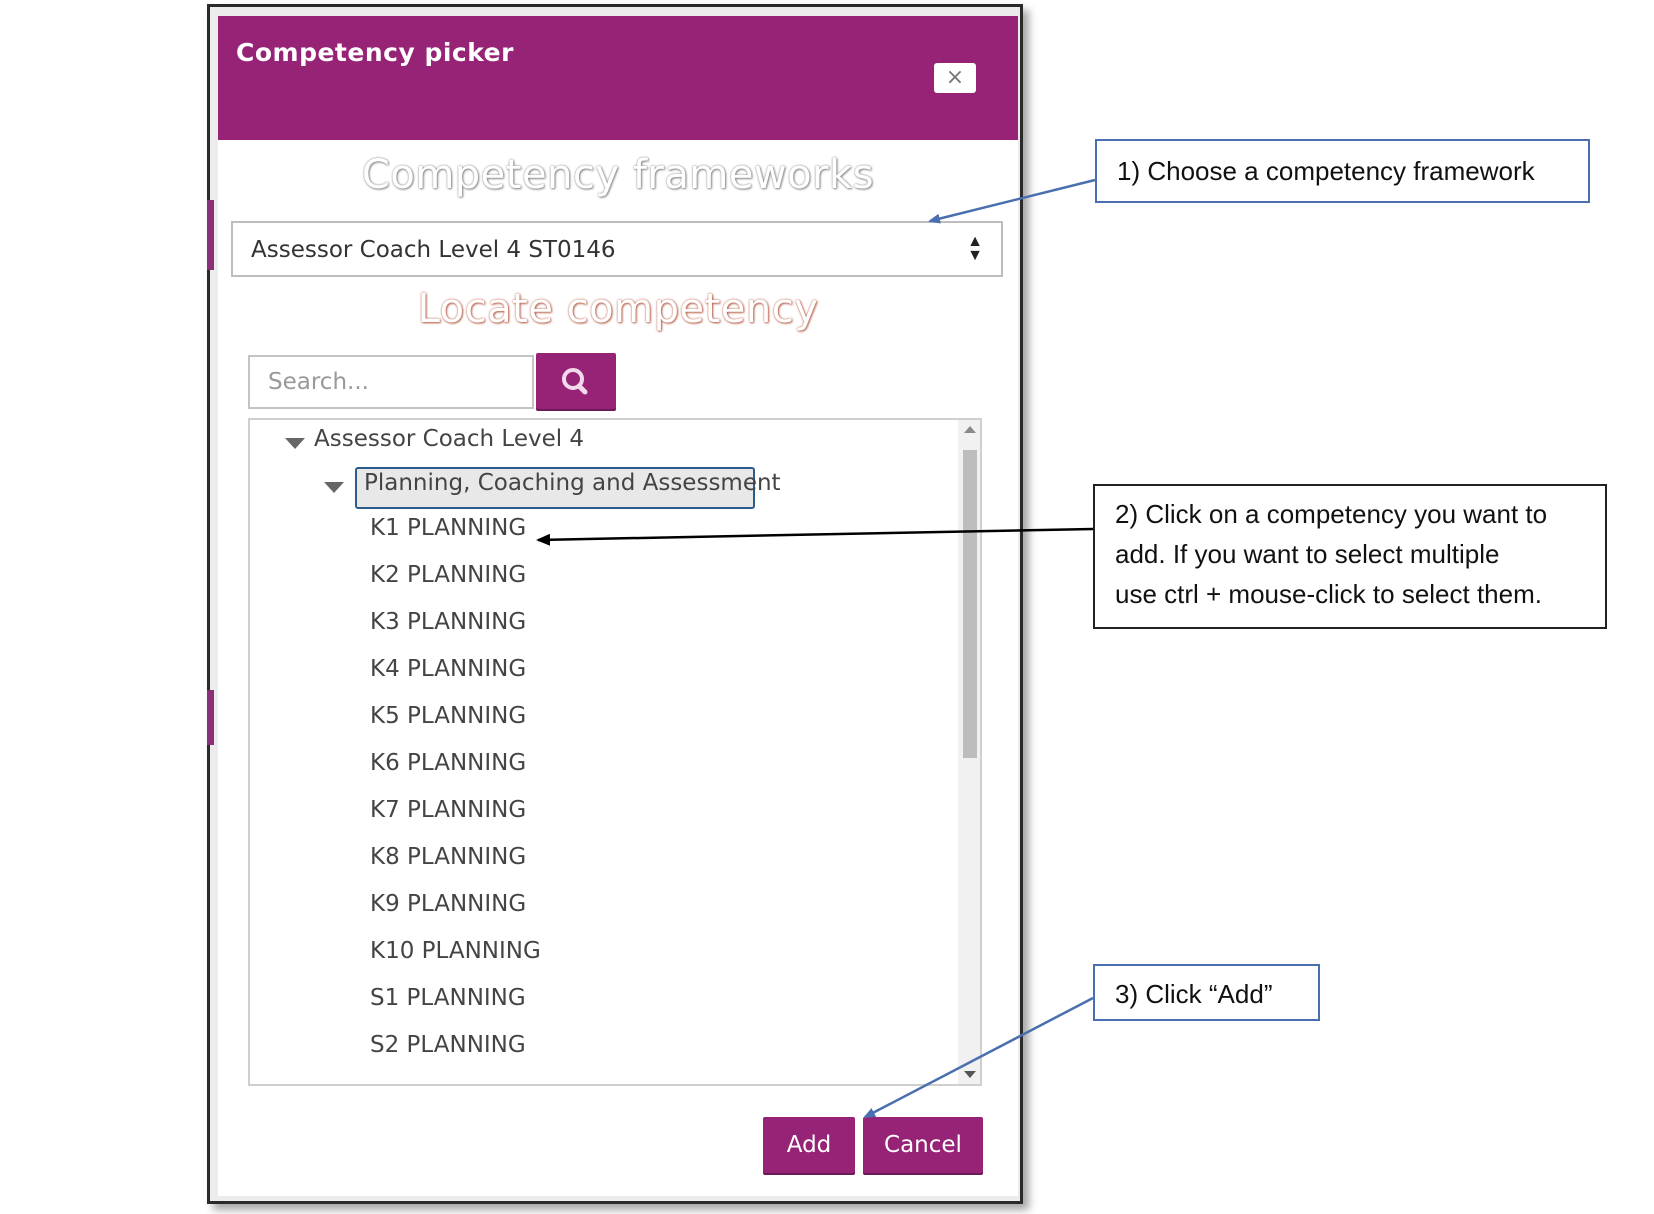 Image resolution: width=1654 pixels, height=1214 pixels. I want to click on arrow-to-add-button, so click(978, 1057).